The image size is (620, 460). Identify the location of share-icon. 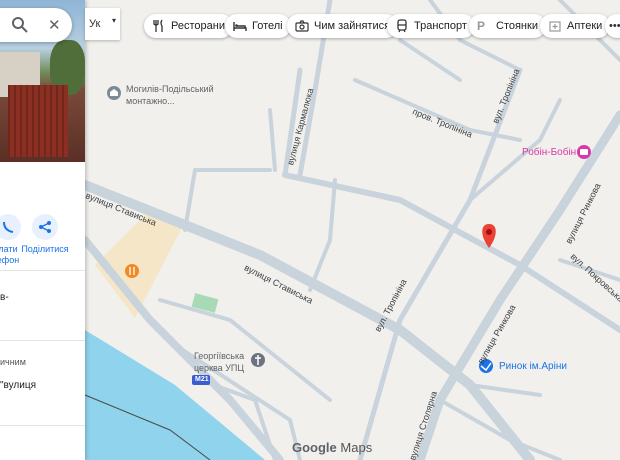
(45, 227).